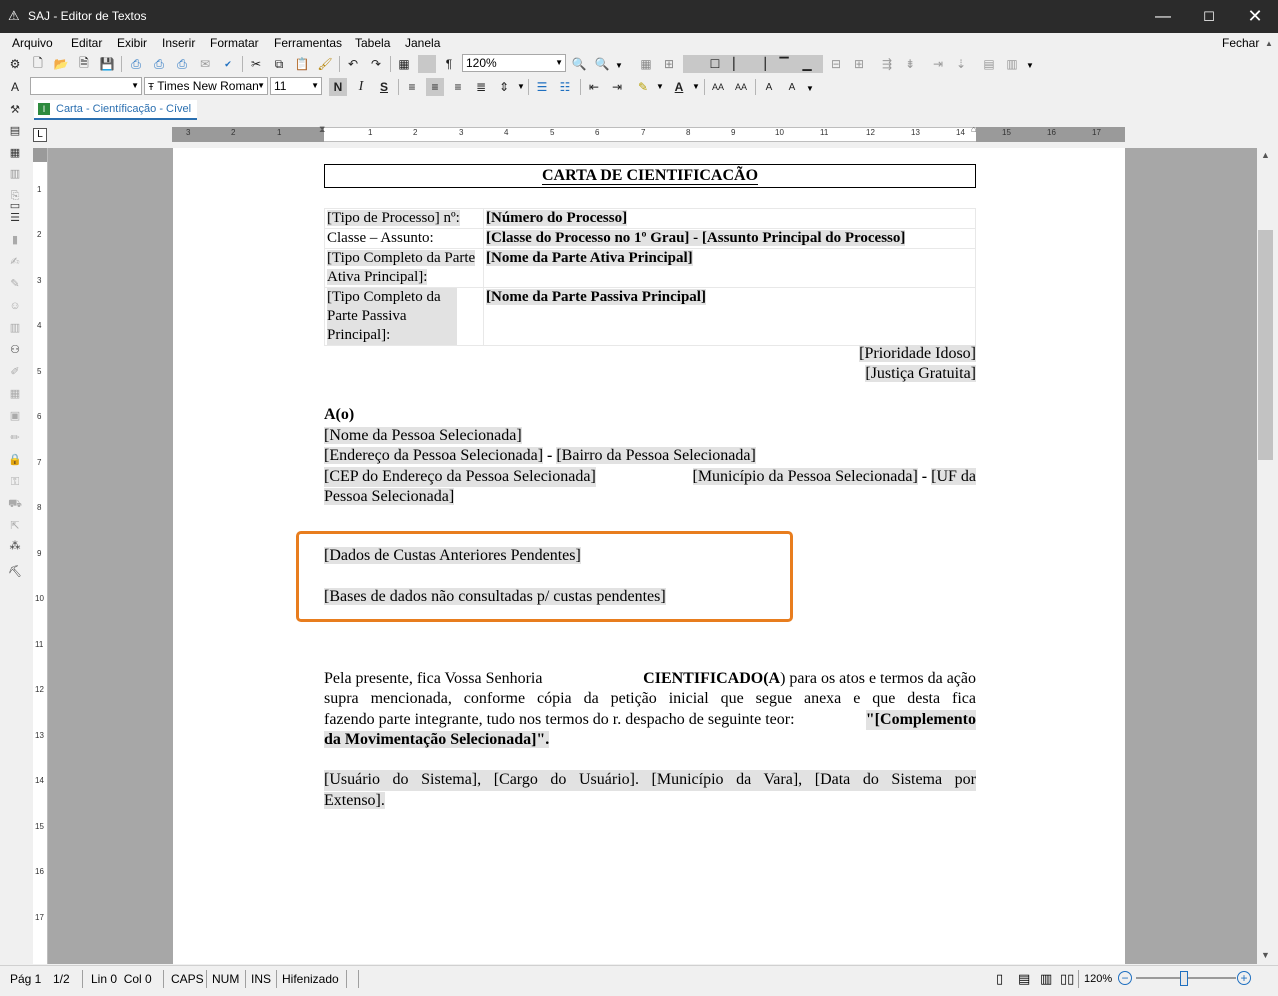  I want to click on page-view-icon: ▯, so click(999, 979).